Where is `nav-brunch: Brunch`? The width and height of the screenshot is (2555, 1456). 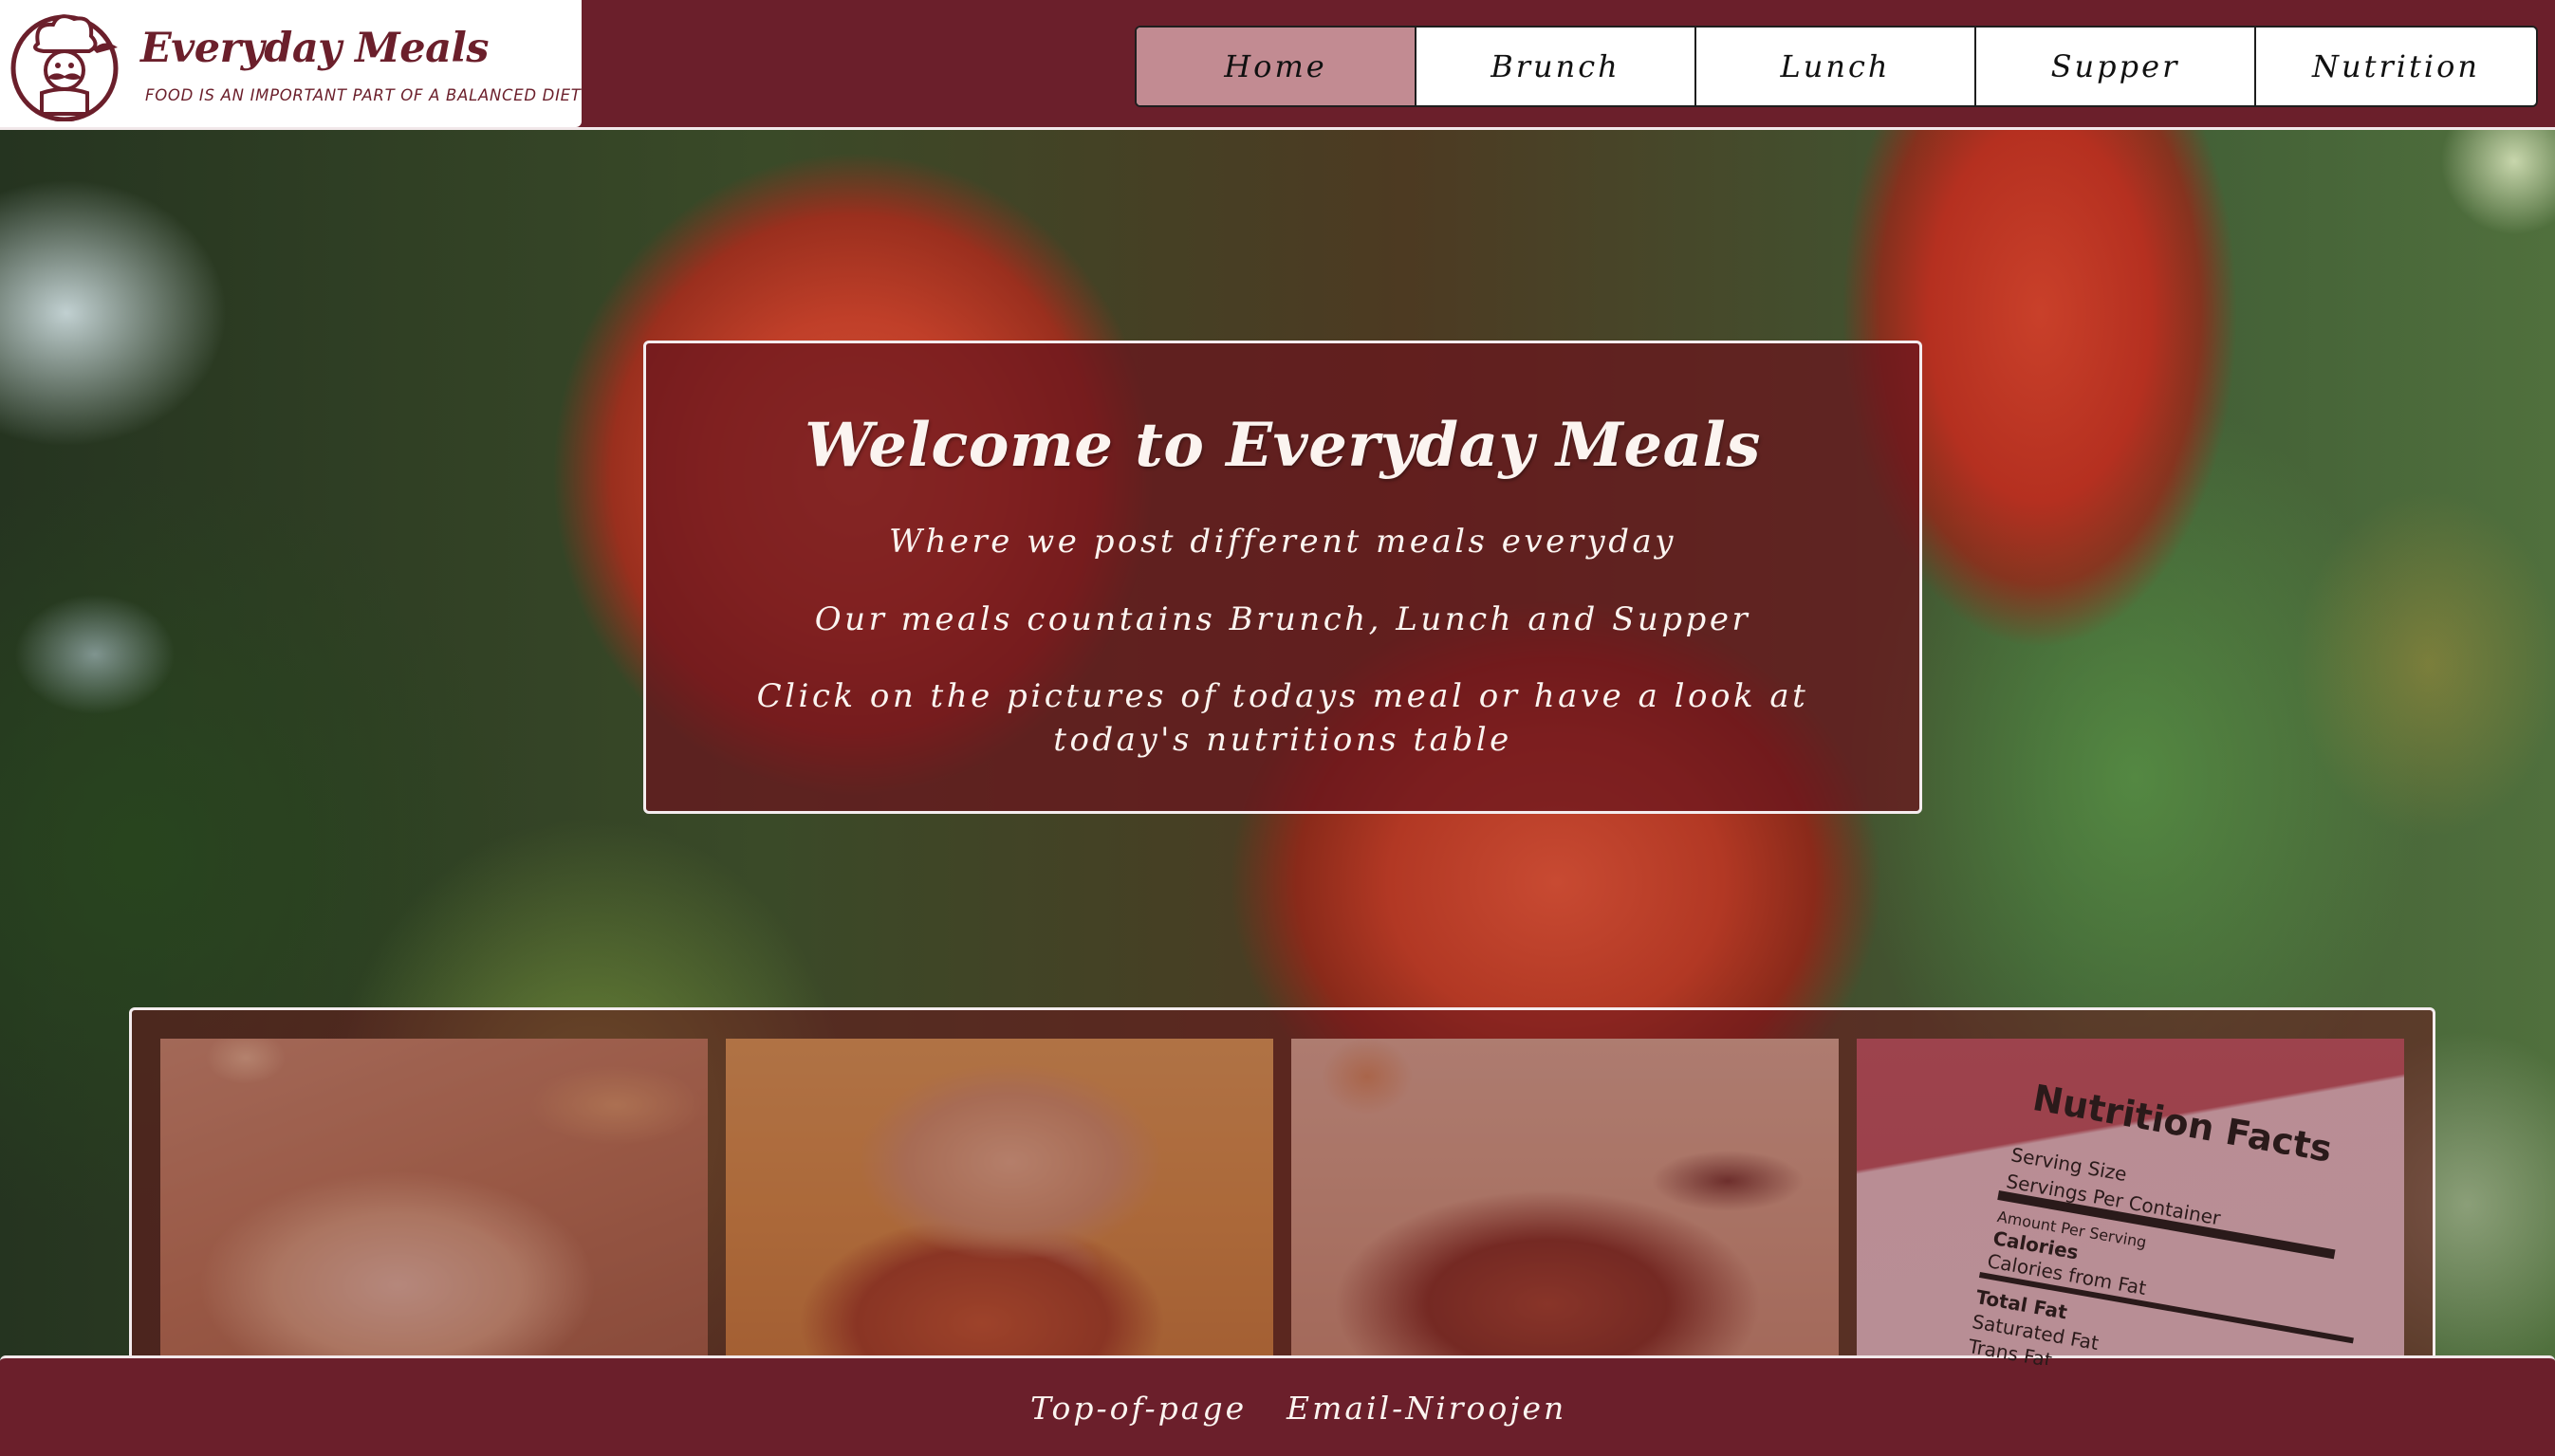
nav-brunch: Brunch is located at coordinates (1556, 66).